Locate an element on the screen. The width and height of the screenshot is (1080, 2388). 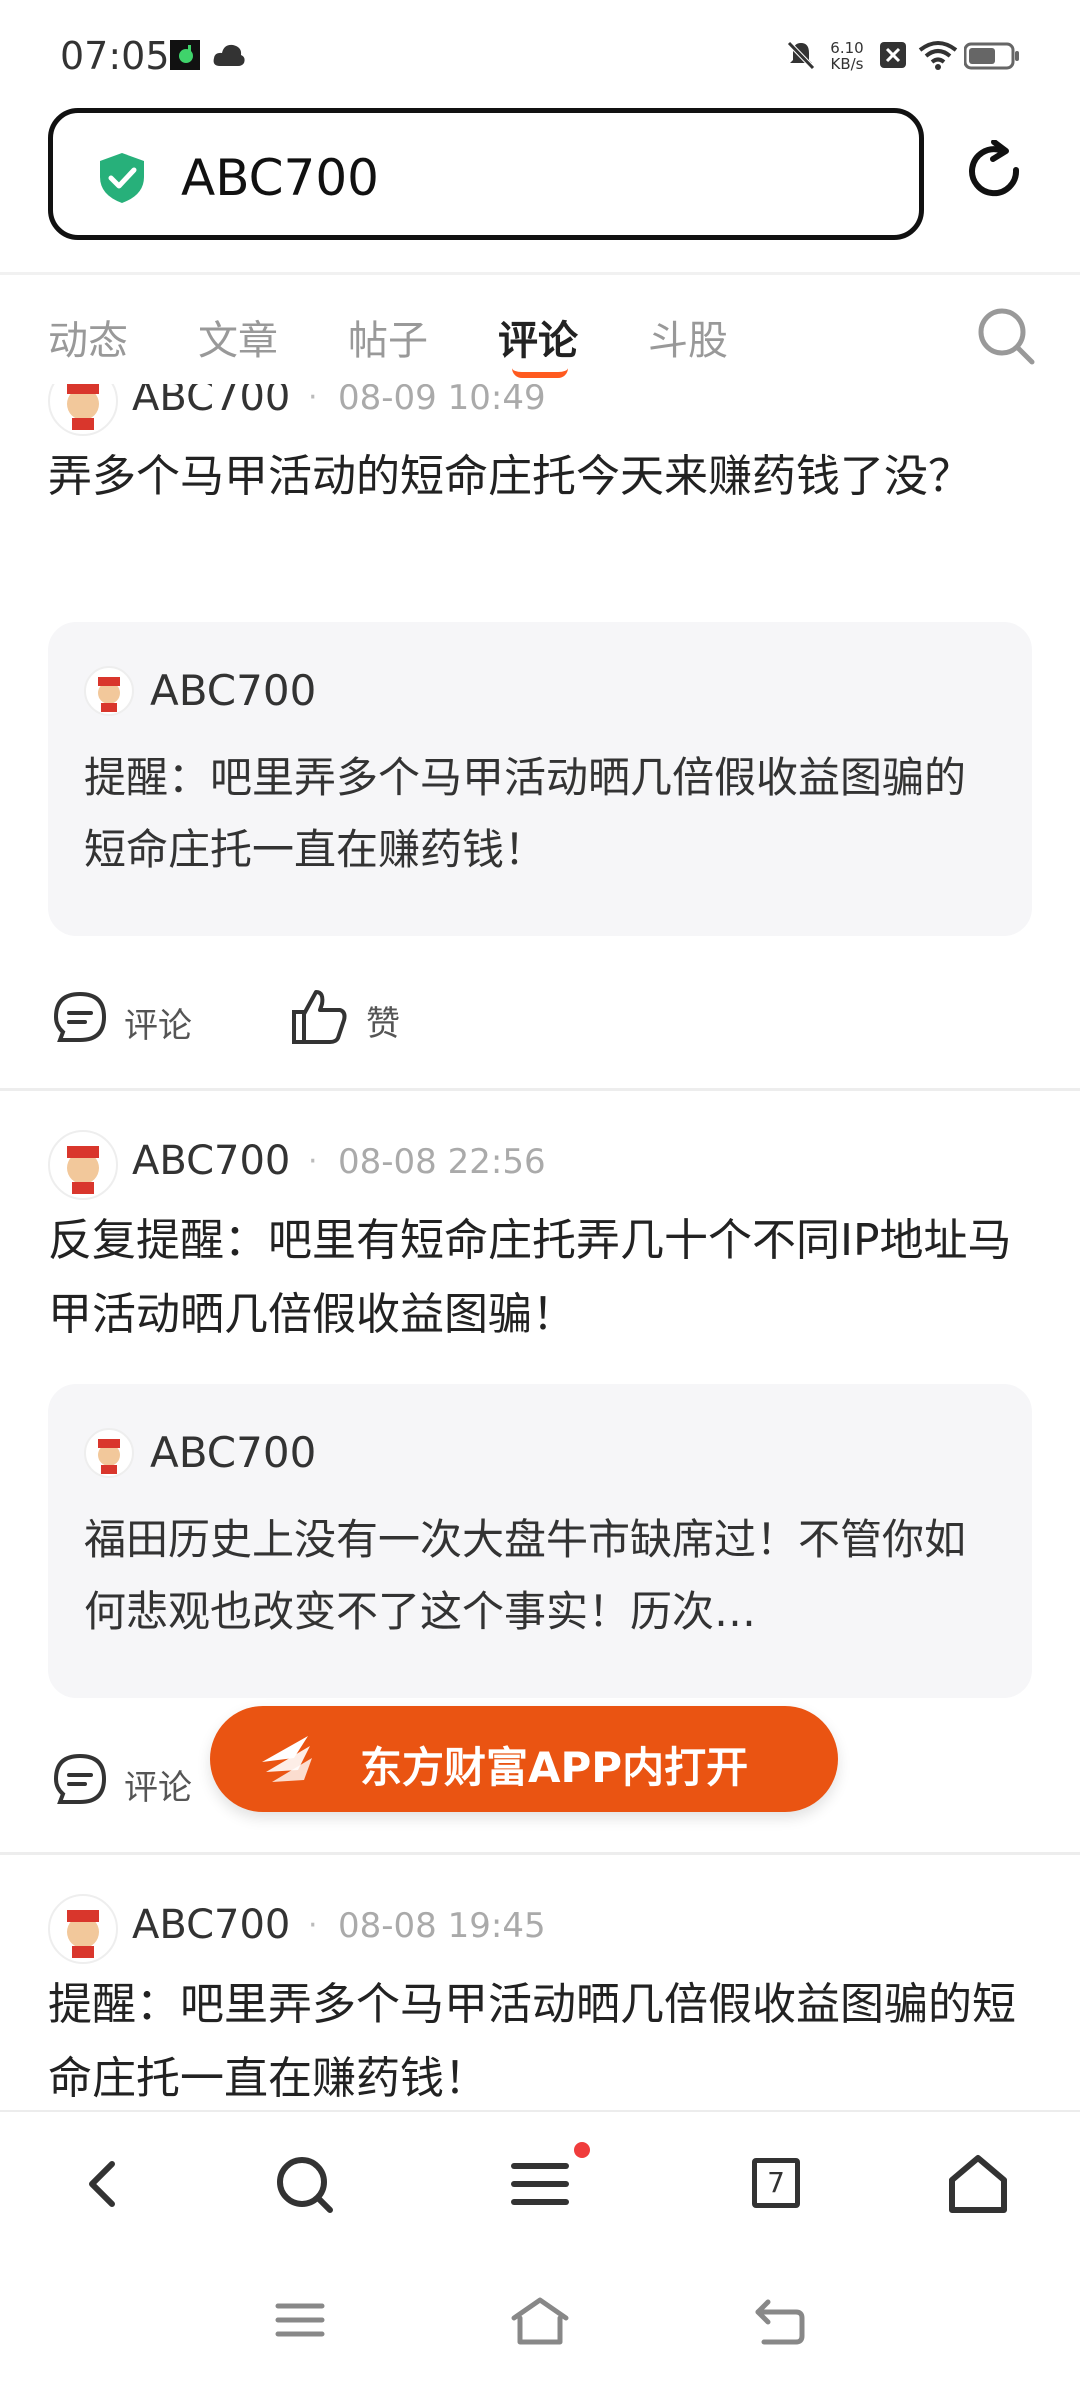
tab-dougu: 斗股 is located at coordinates (688, 337).